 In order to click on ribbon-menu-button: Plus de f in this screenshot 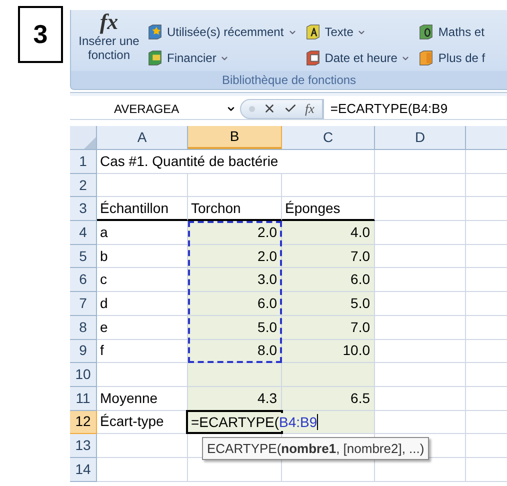, I will do `click(452, 58)`.